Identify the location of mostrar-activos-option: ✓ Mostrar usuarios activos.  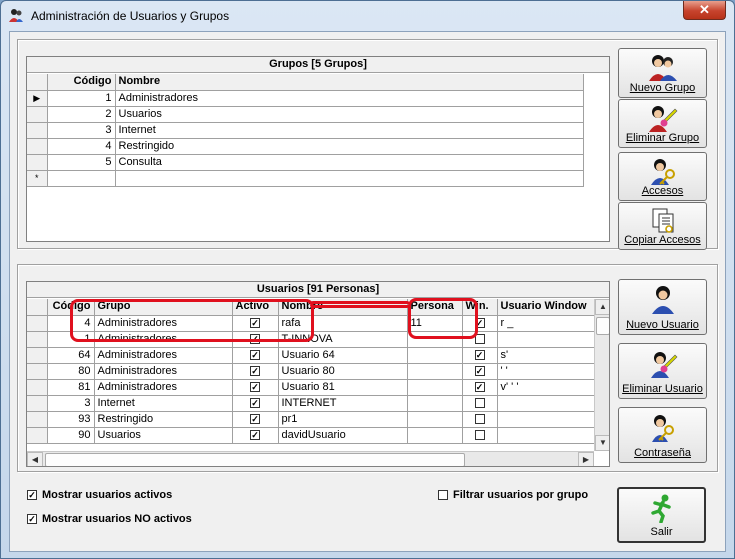
(99, 495).